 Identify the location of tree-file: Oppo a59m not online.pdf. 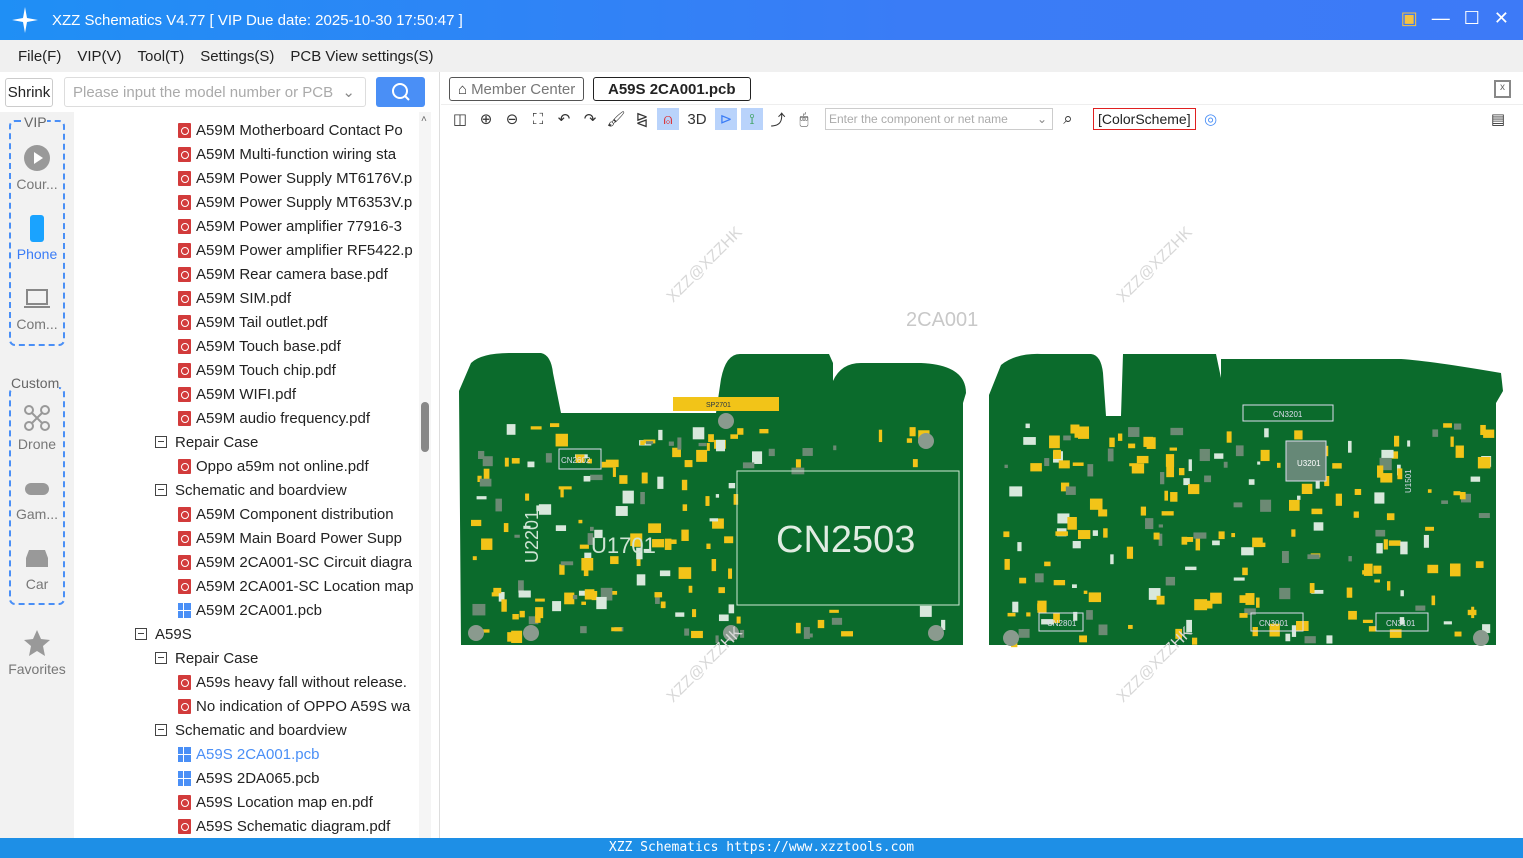
(273, 466).